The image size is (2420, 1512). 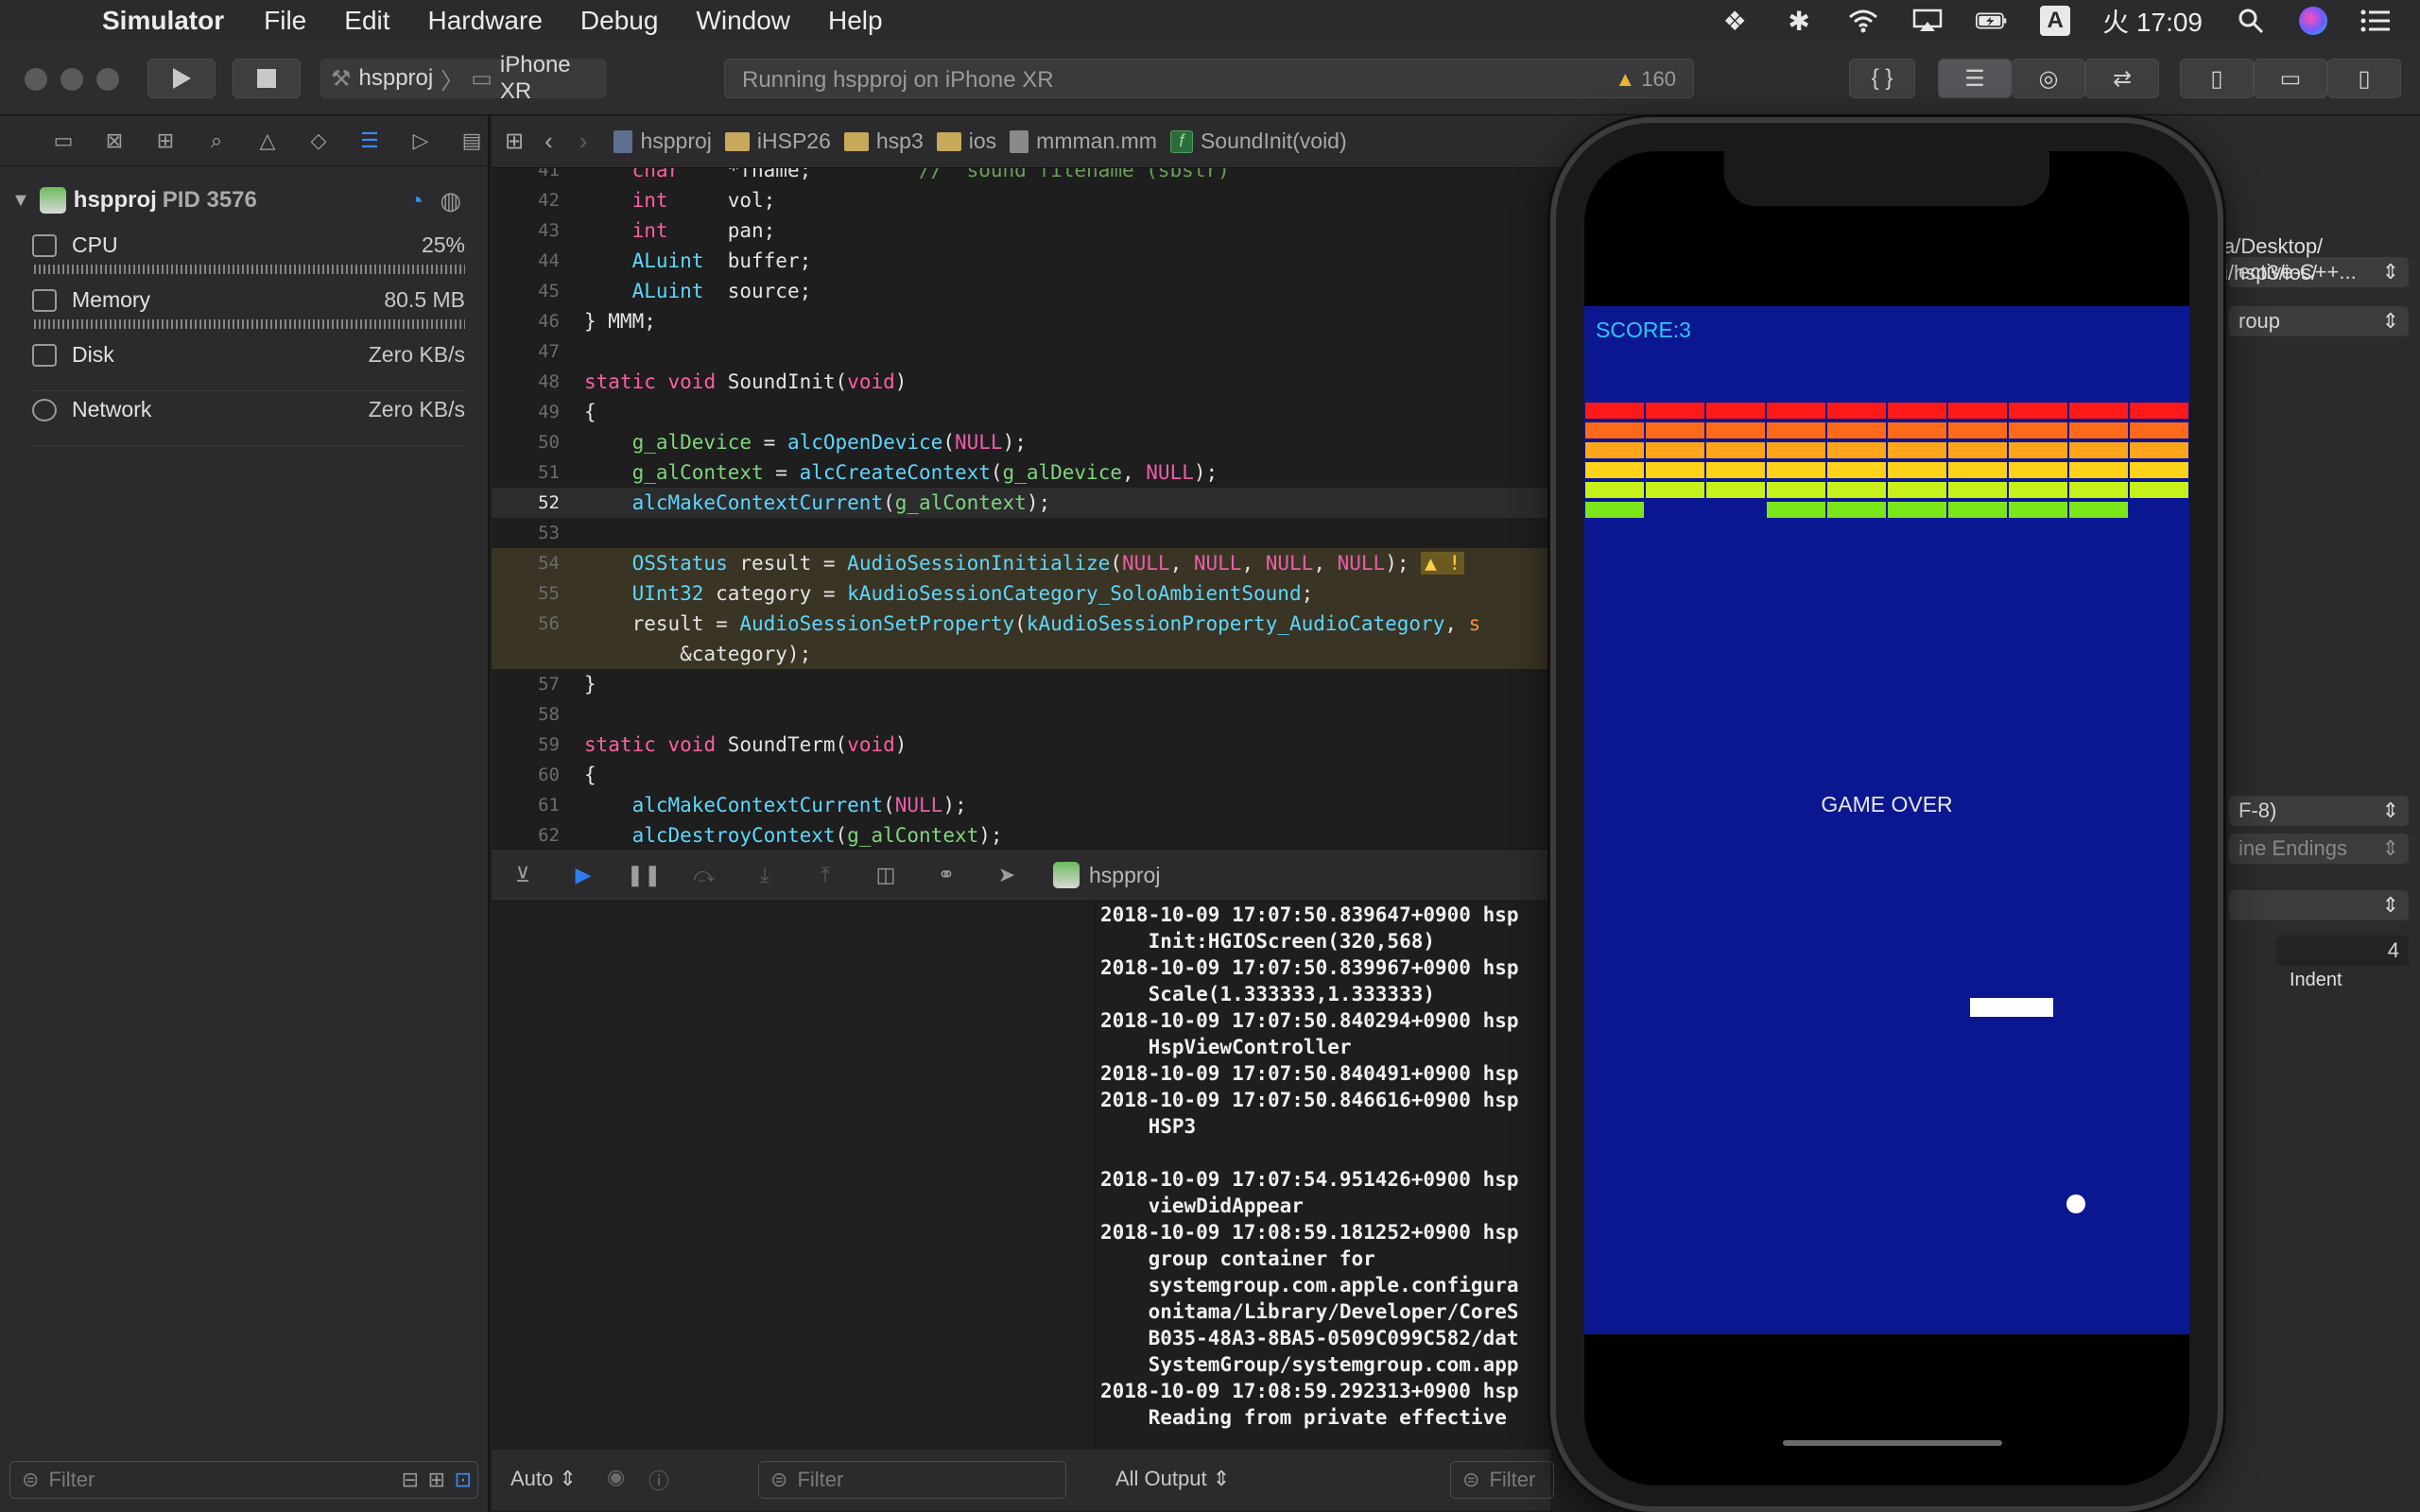 I want to click on pause-circle-icon: ◍, so click(x=450, y=200).